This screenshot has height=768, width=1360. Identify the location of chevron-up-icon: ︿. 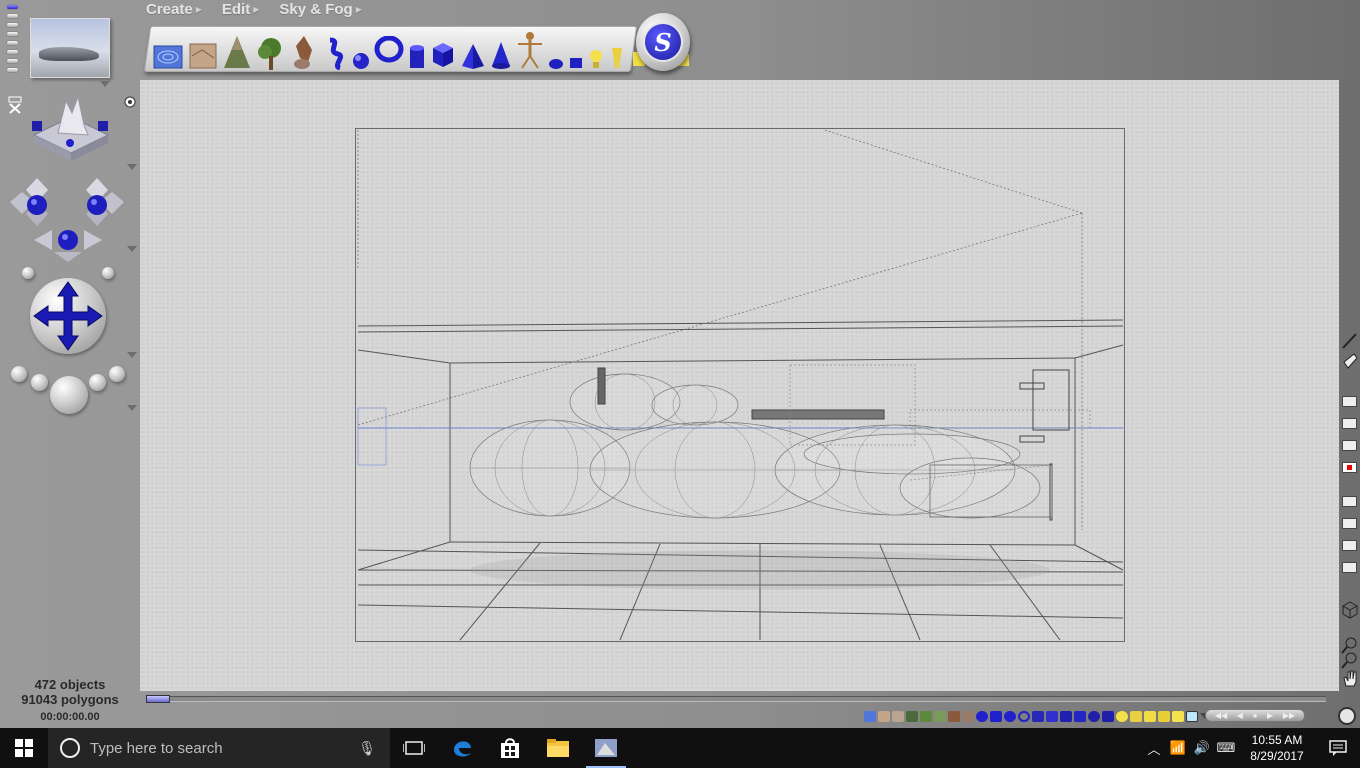
(1154, 748).